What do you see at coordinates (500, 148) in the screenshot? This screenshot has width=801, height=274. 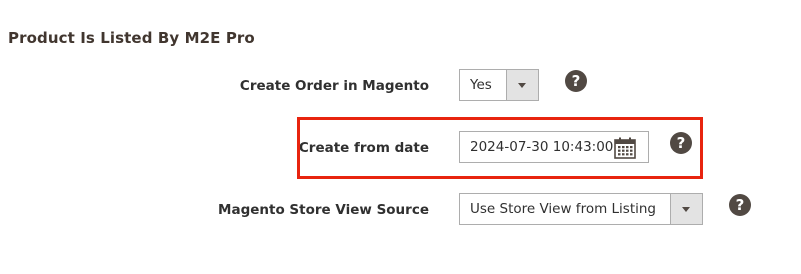 I see `highlight-box` at bounding box center [500, 148].